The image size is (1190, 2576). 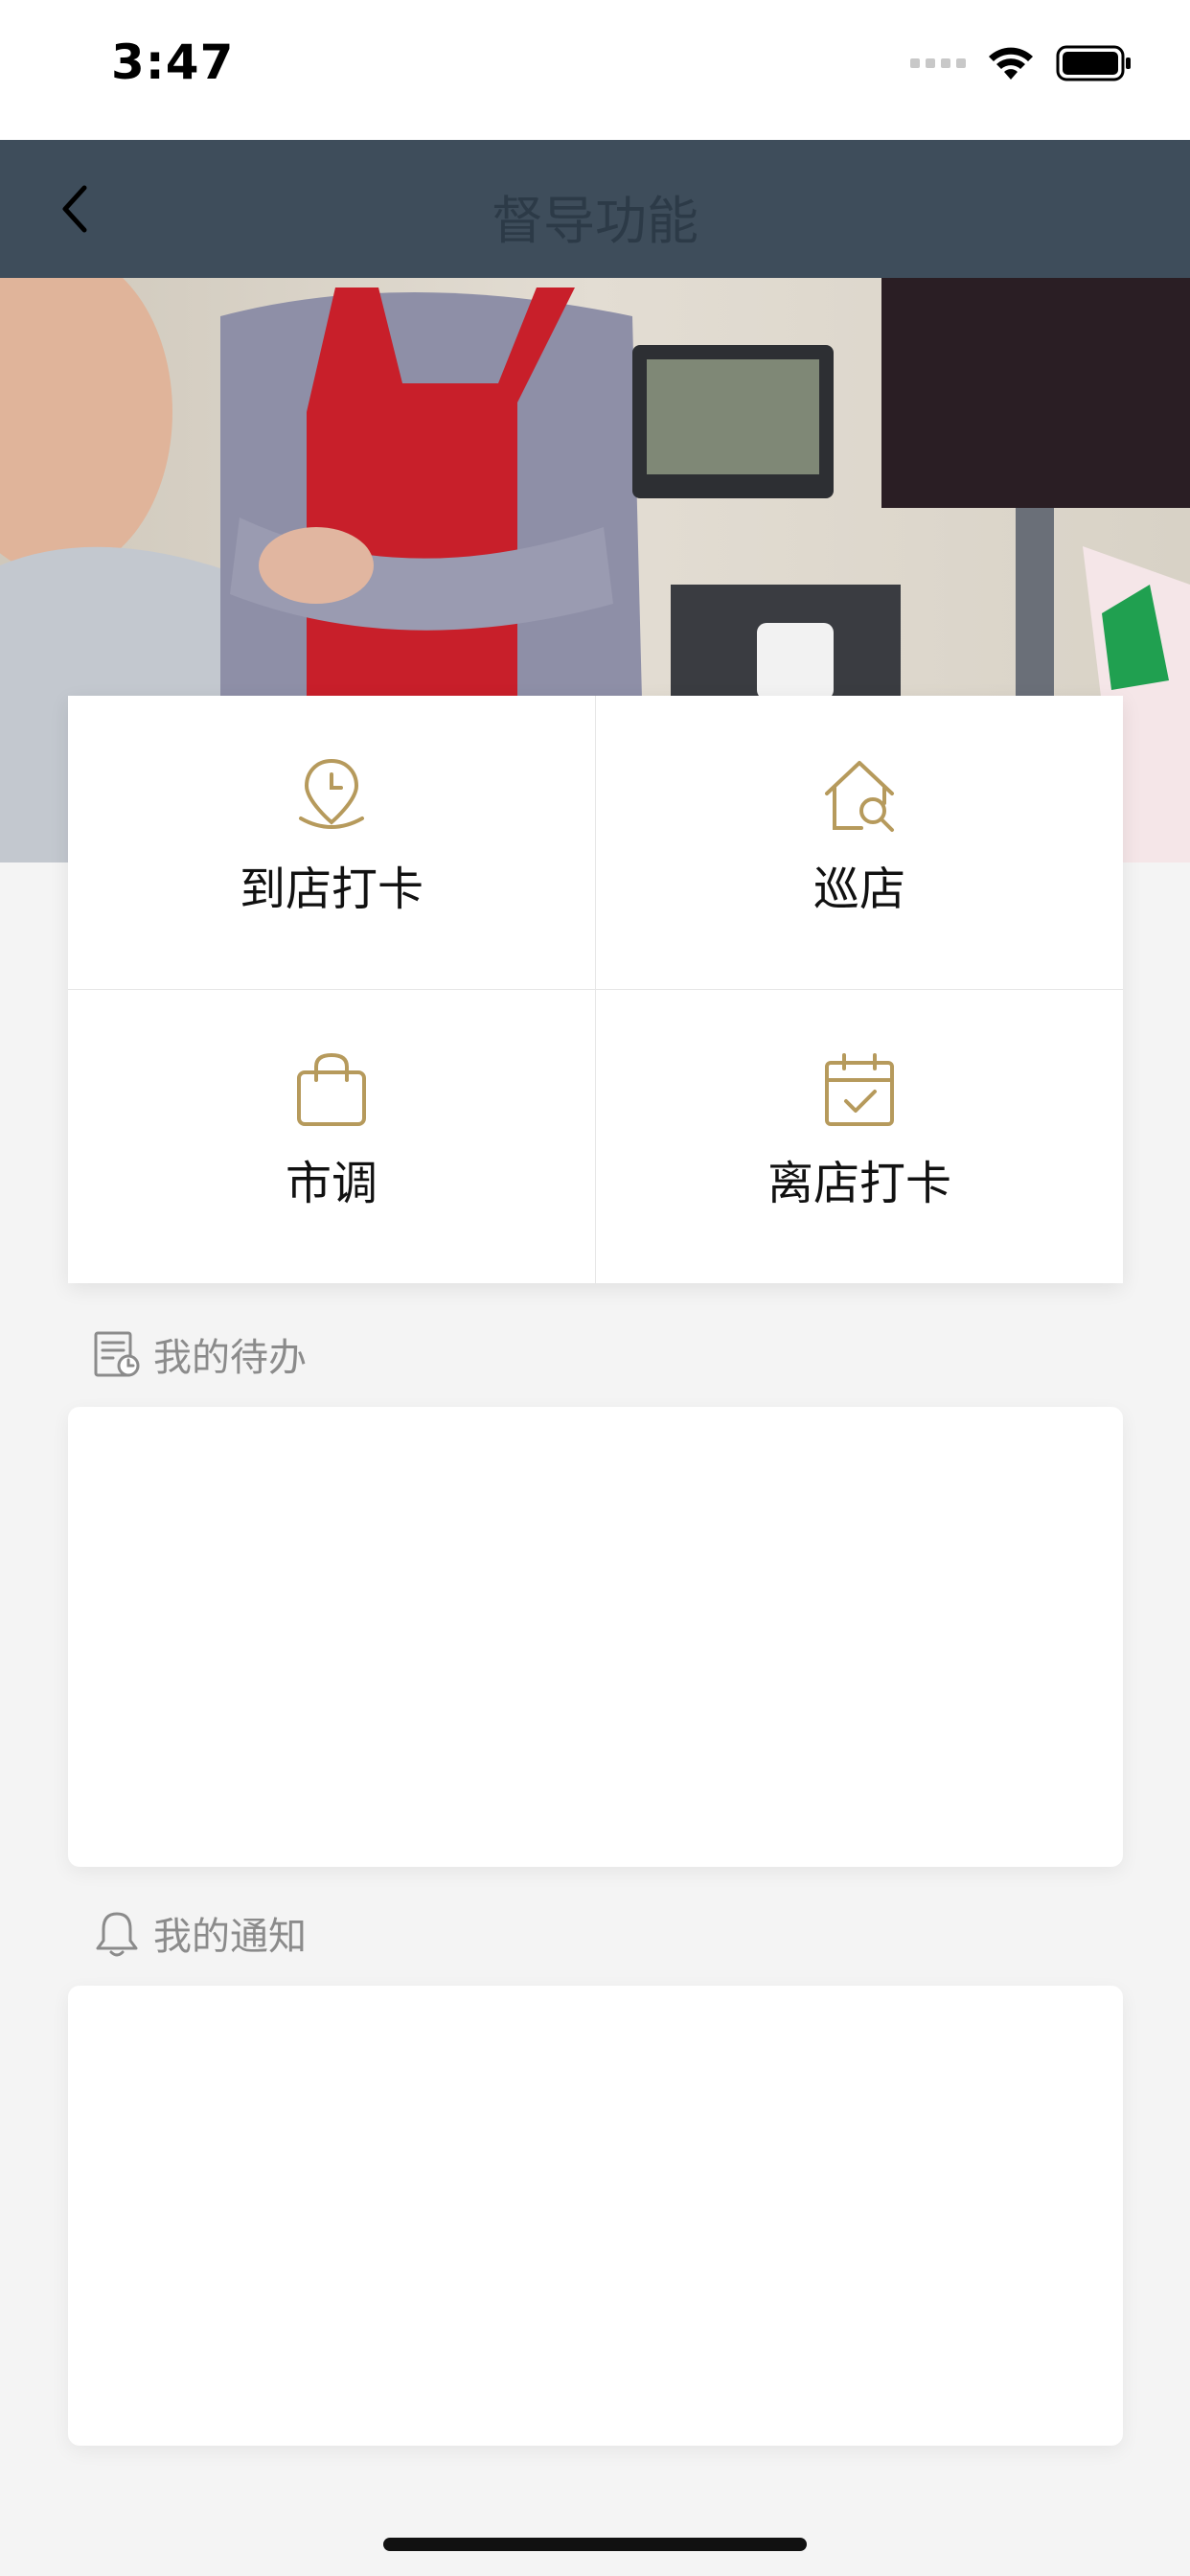 I want to click on cellular-signal-icon, so click(x=938, y=63).